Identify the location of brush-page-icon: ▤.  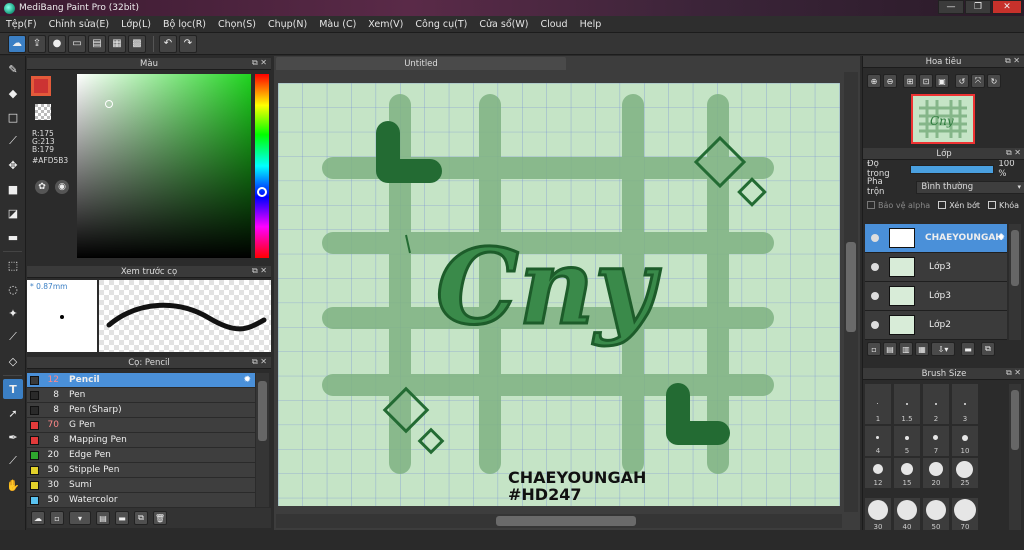
(103, 518).